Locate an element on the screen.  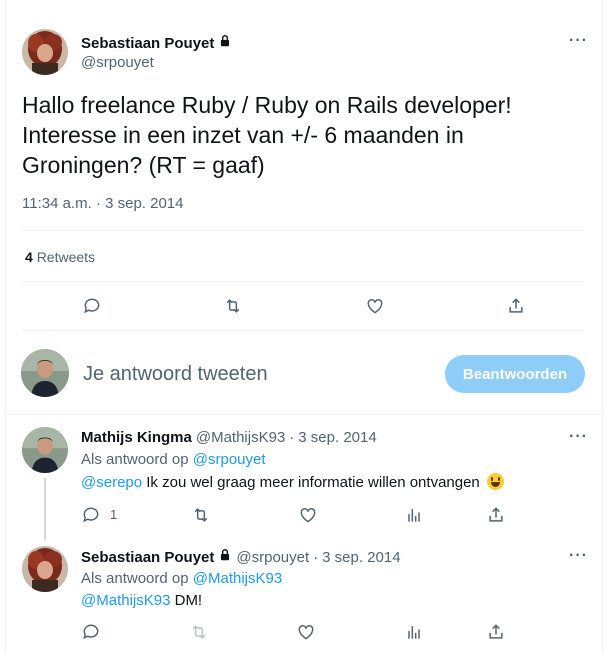
author-name-text: Sebastiaan Pouyet is located at coordinates (147, 43).